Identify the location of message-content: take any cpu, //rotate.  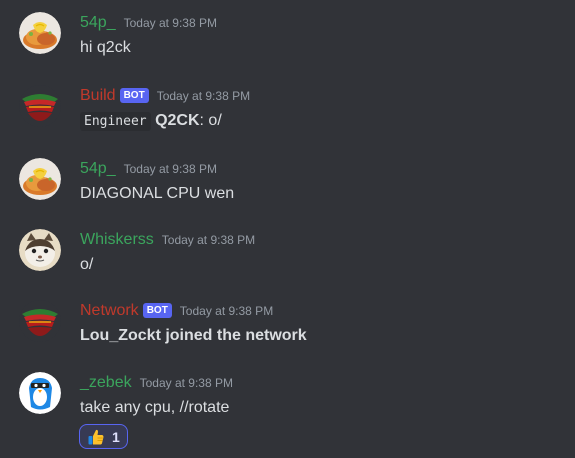
(155, 407).